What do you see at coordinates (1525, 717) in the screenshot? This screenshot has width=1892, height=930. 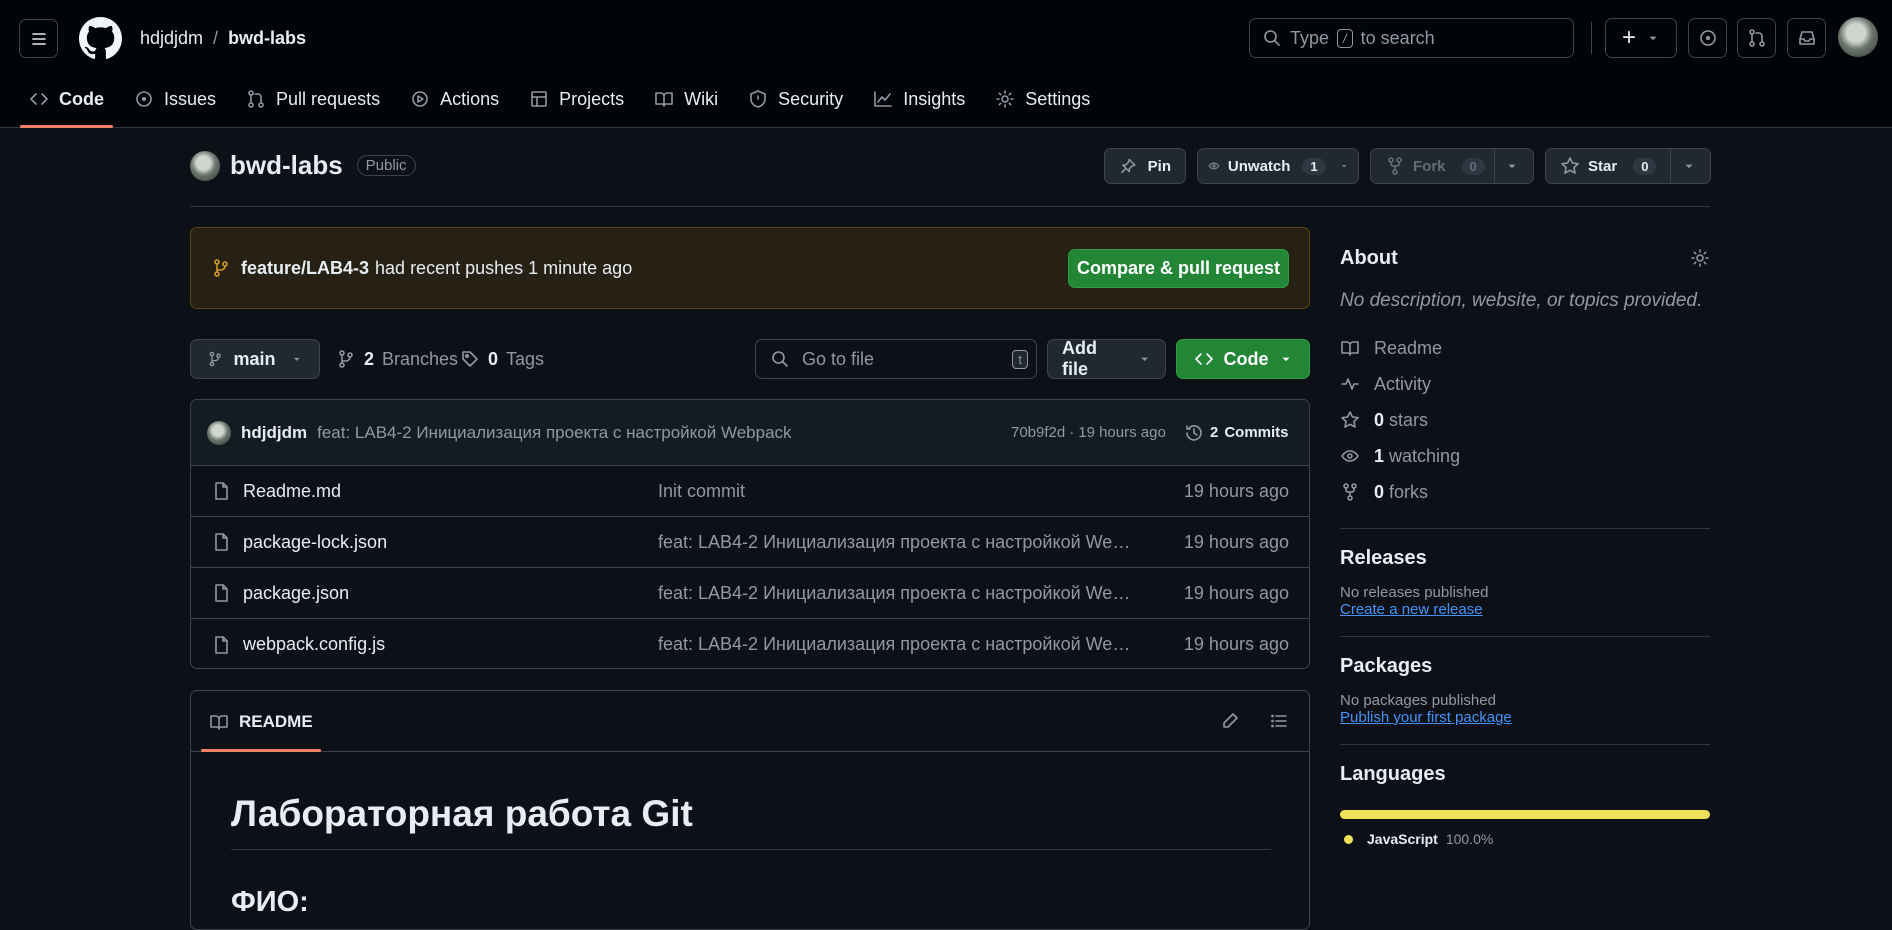 I see `publish-package-link: Publish your first package` at bounding box center [1525, 717].